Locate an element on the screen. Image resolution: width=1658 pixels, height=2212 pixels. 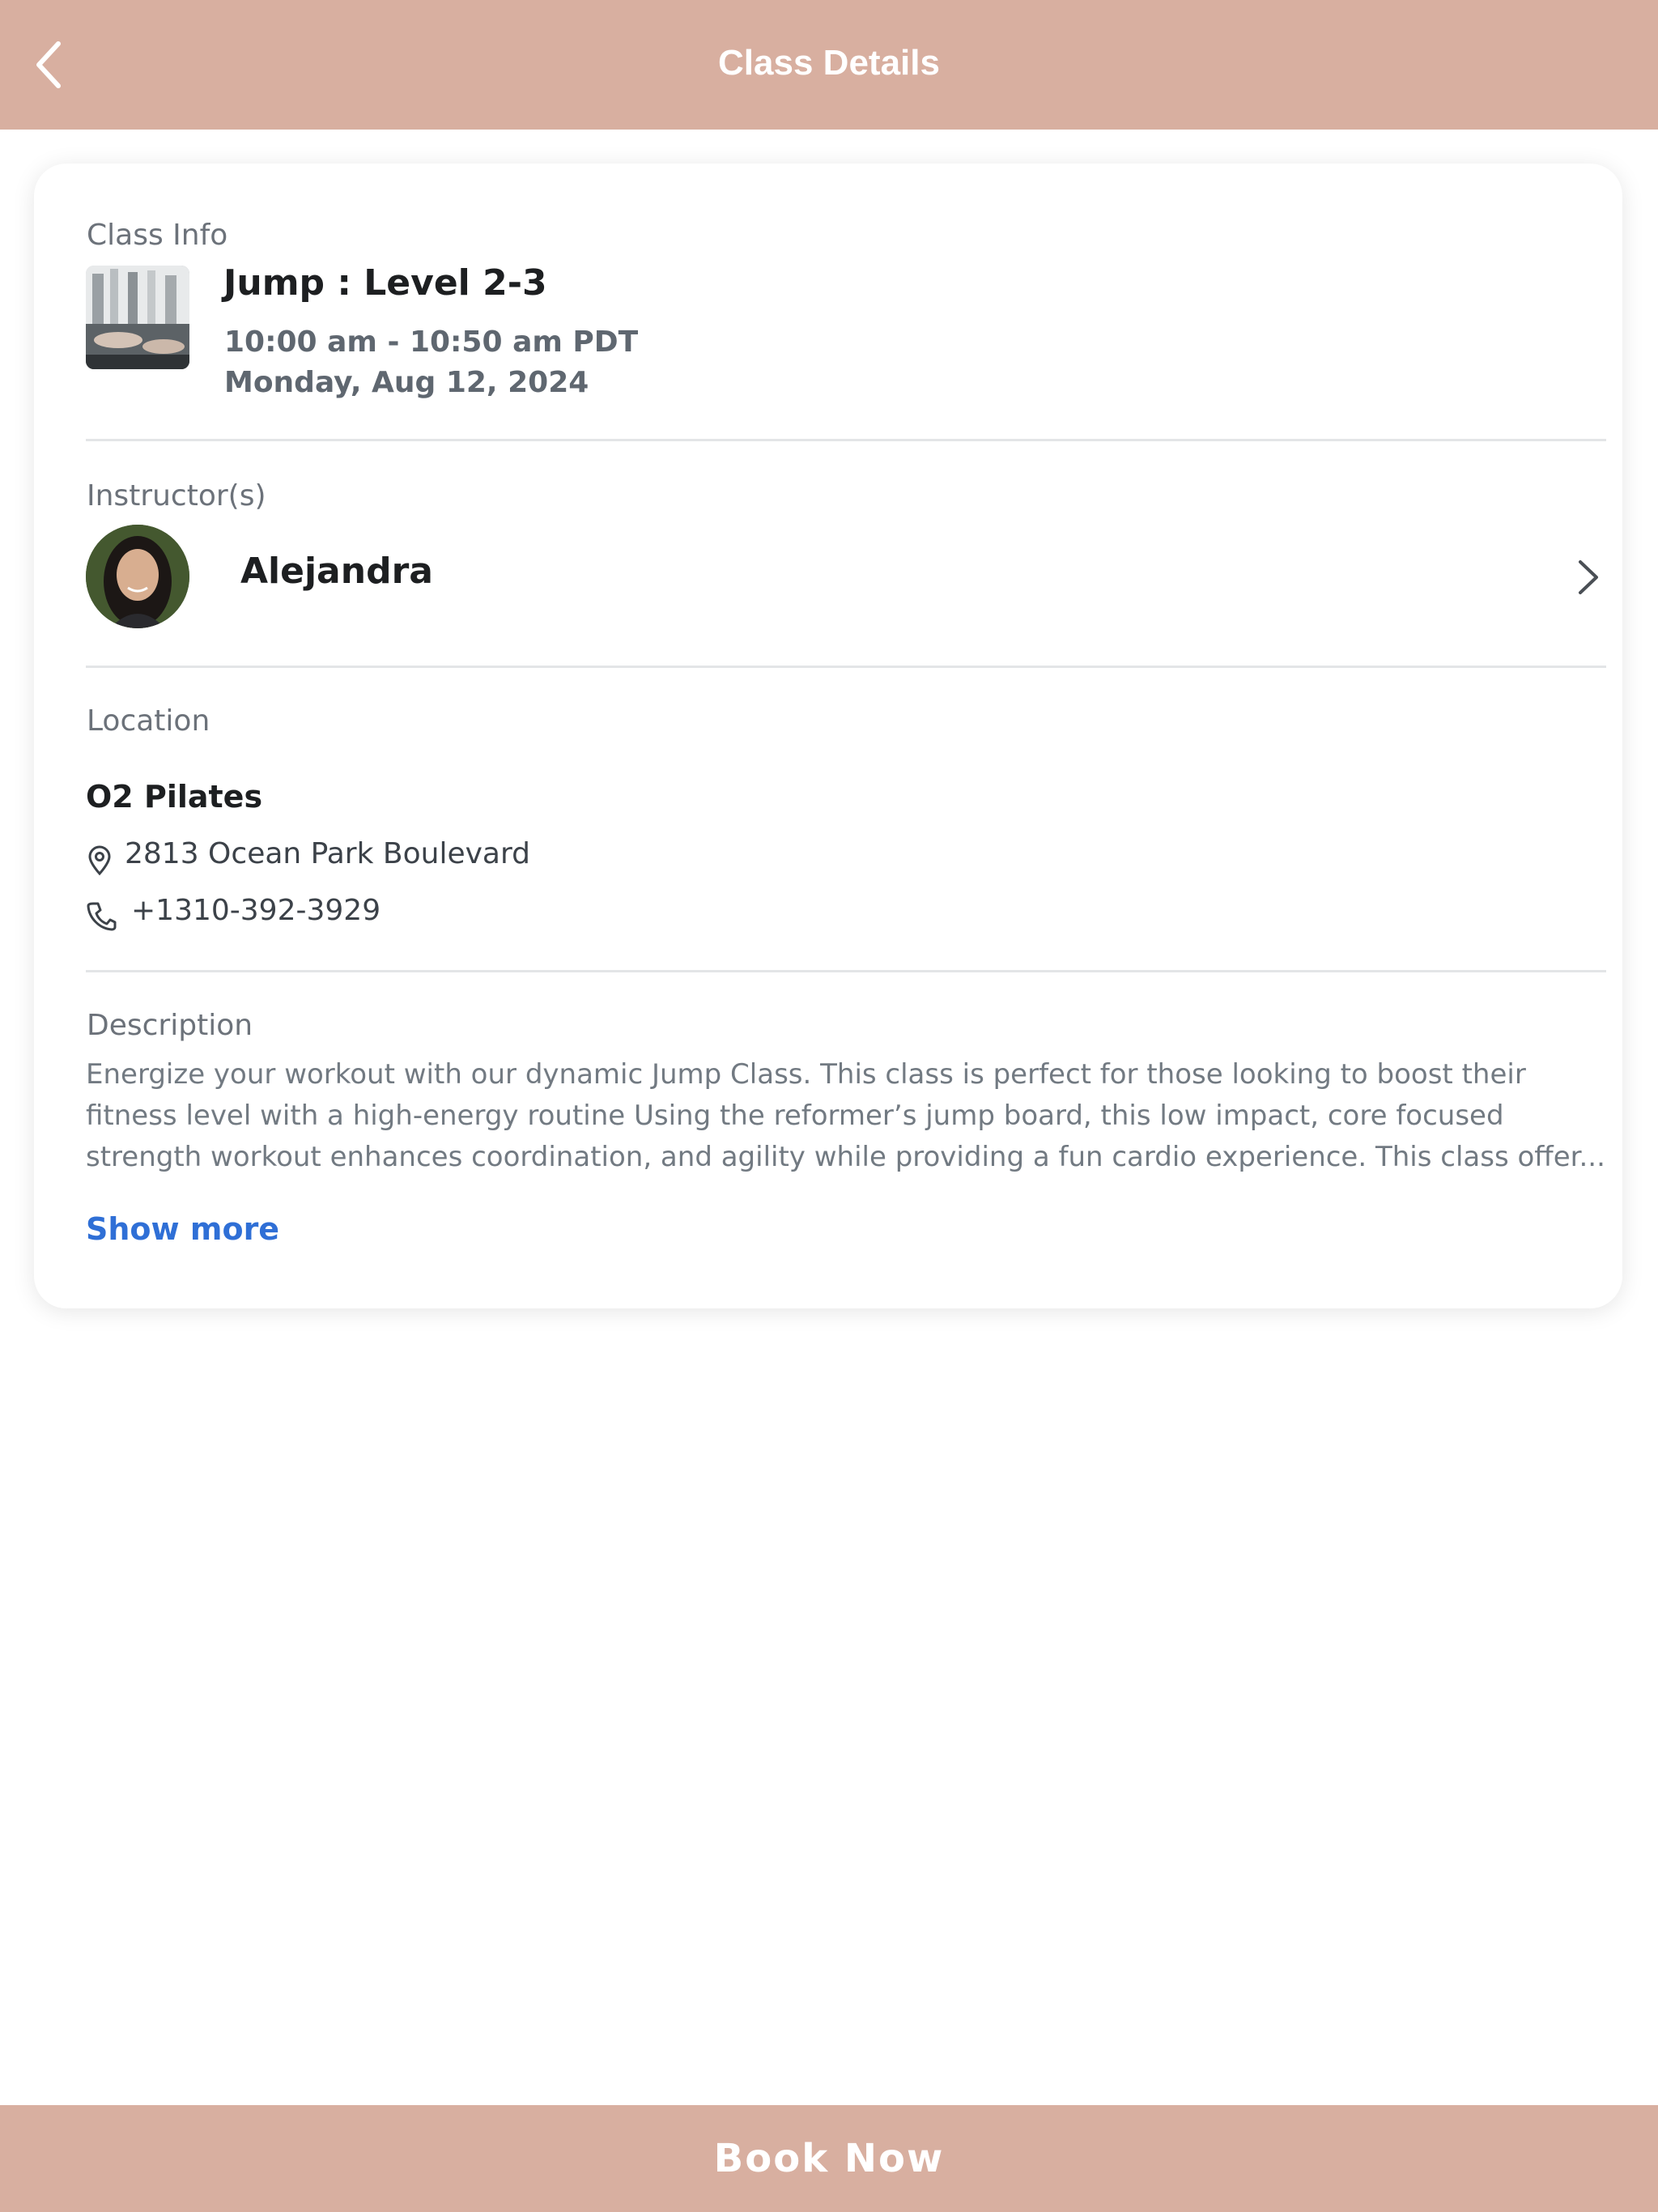
book-now-label: Book Now is located at coordinates (829, 2159).